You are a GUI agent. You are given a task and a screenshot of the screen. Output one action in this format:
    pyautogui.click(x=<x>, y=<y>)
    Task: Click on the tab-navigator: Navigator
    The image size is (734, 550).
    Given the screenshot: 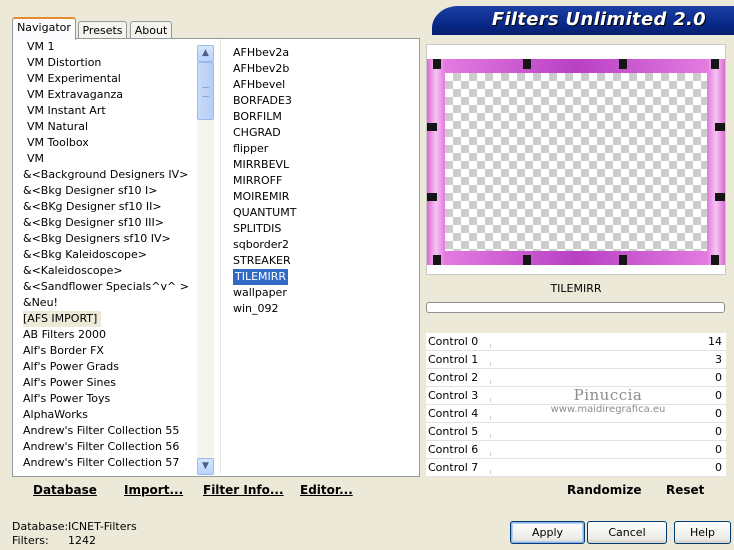 What is the action you would take?
    pyautogui.click(x=44, y=28)
    